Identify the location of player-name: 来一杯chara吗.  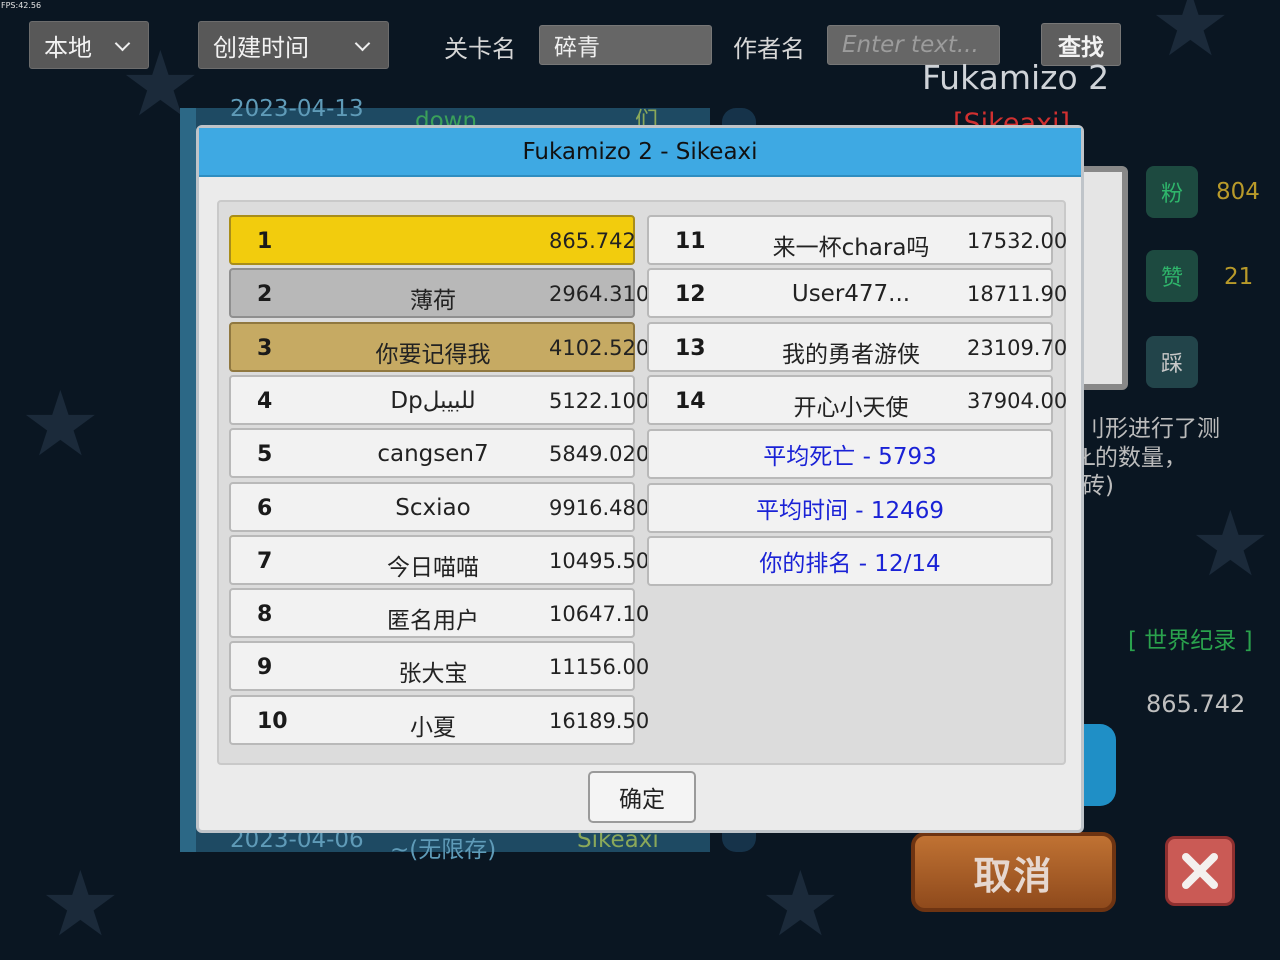
(851, 248).